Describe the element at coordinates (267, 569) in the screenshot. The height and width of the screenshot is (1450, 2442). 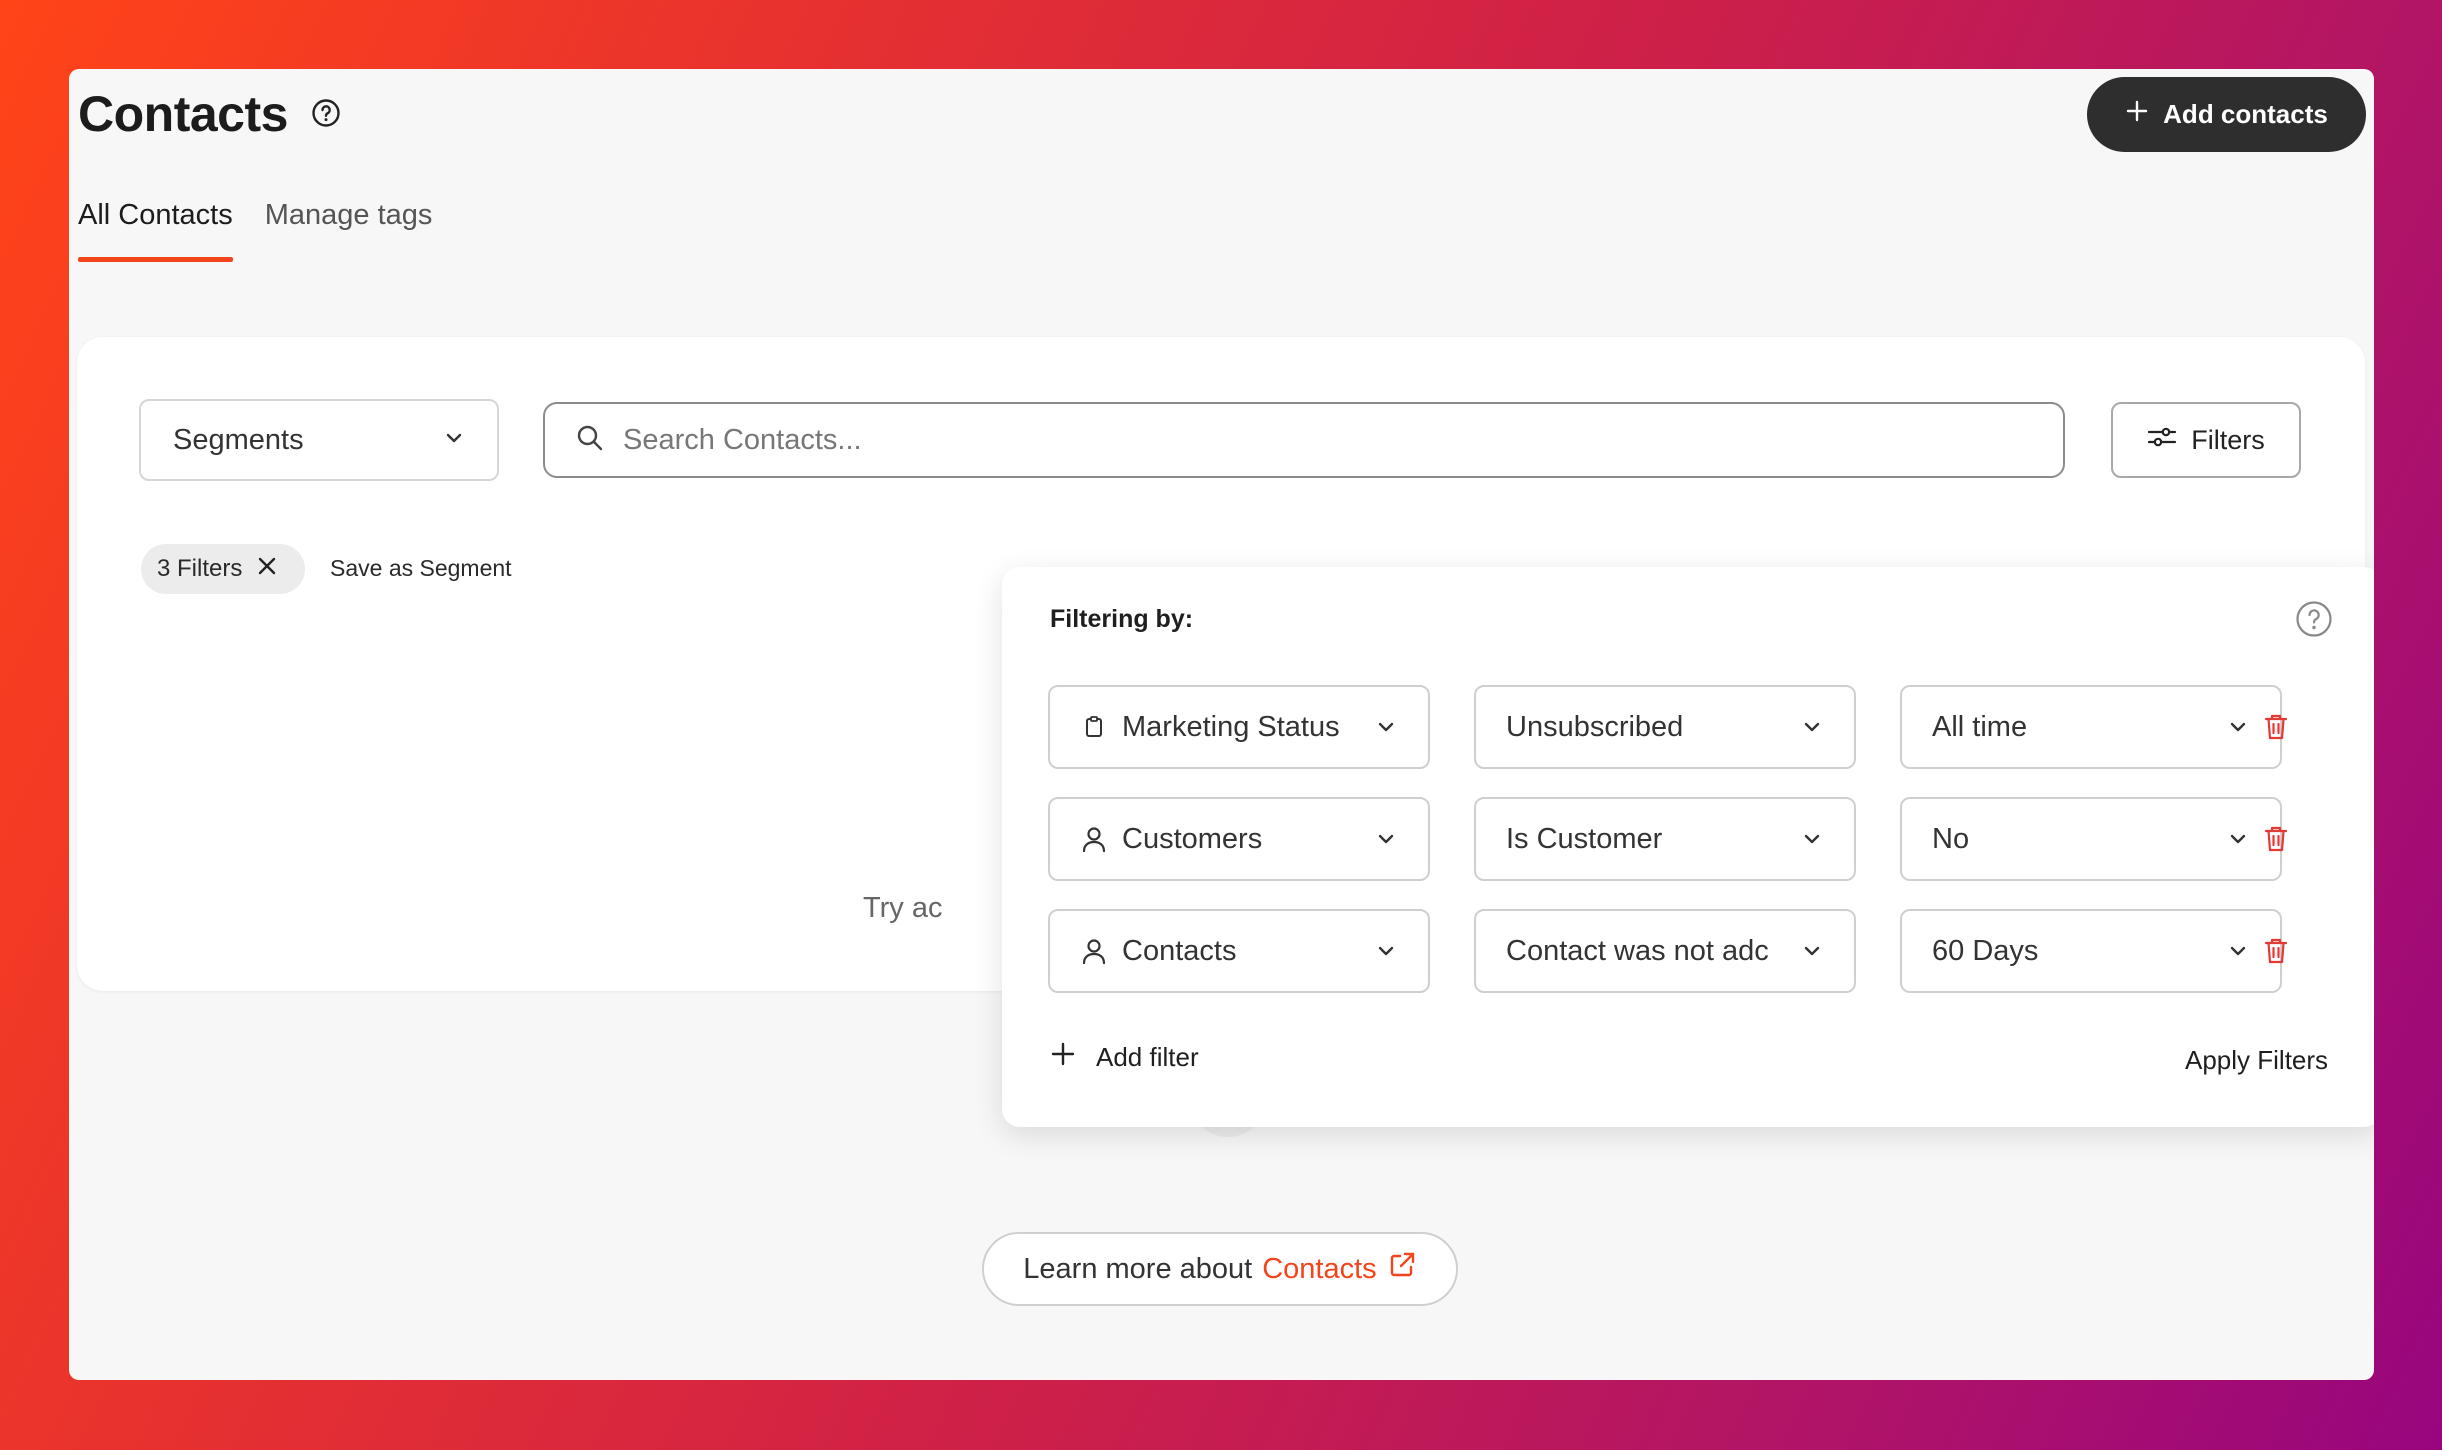
I see `close-icon` at that location.